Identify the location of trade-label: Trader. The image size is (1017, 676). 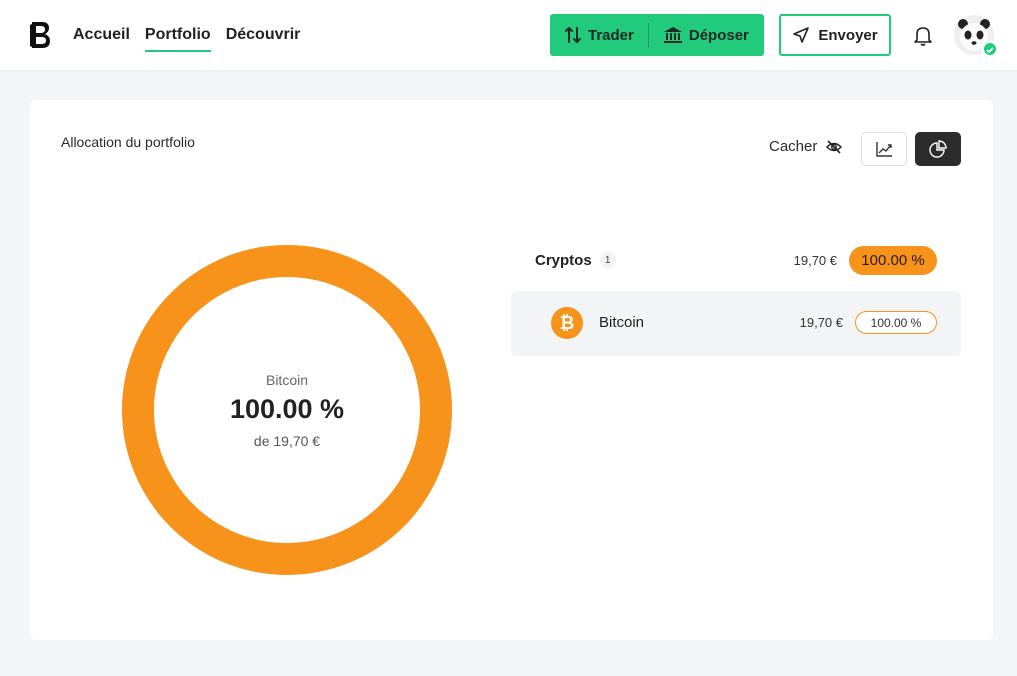
(611, 35).